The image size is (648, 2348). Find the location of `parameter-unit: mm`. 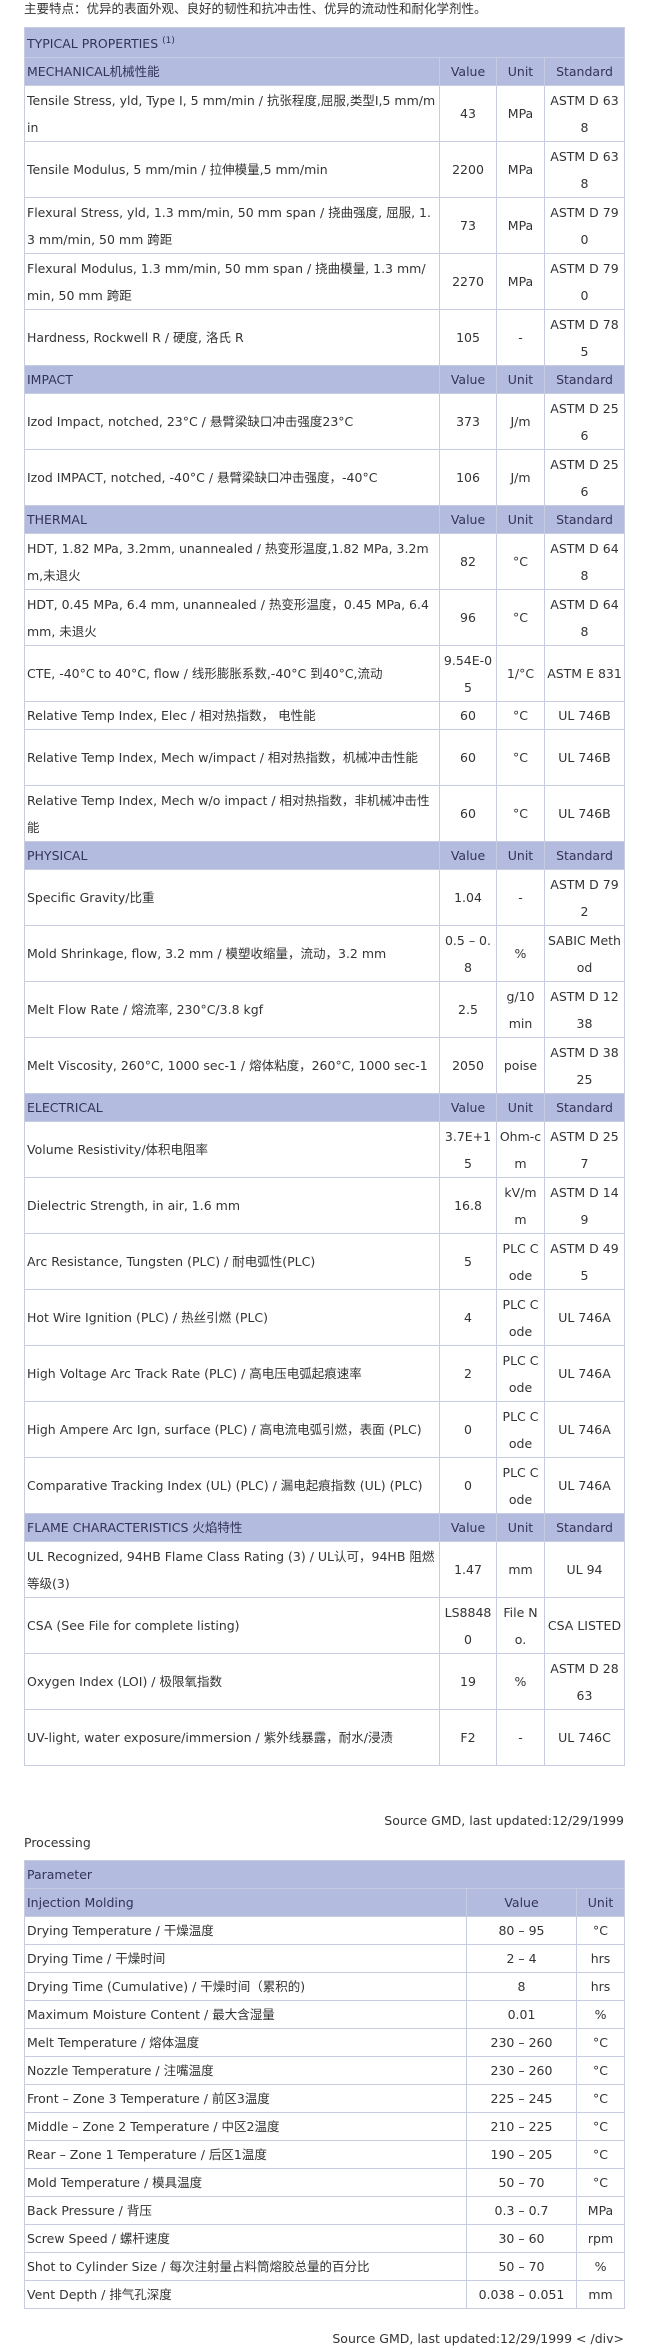

parameter-unit: mm is located at coordinates (600, 2294).